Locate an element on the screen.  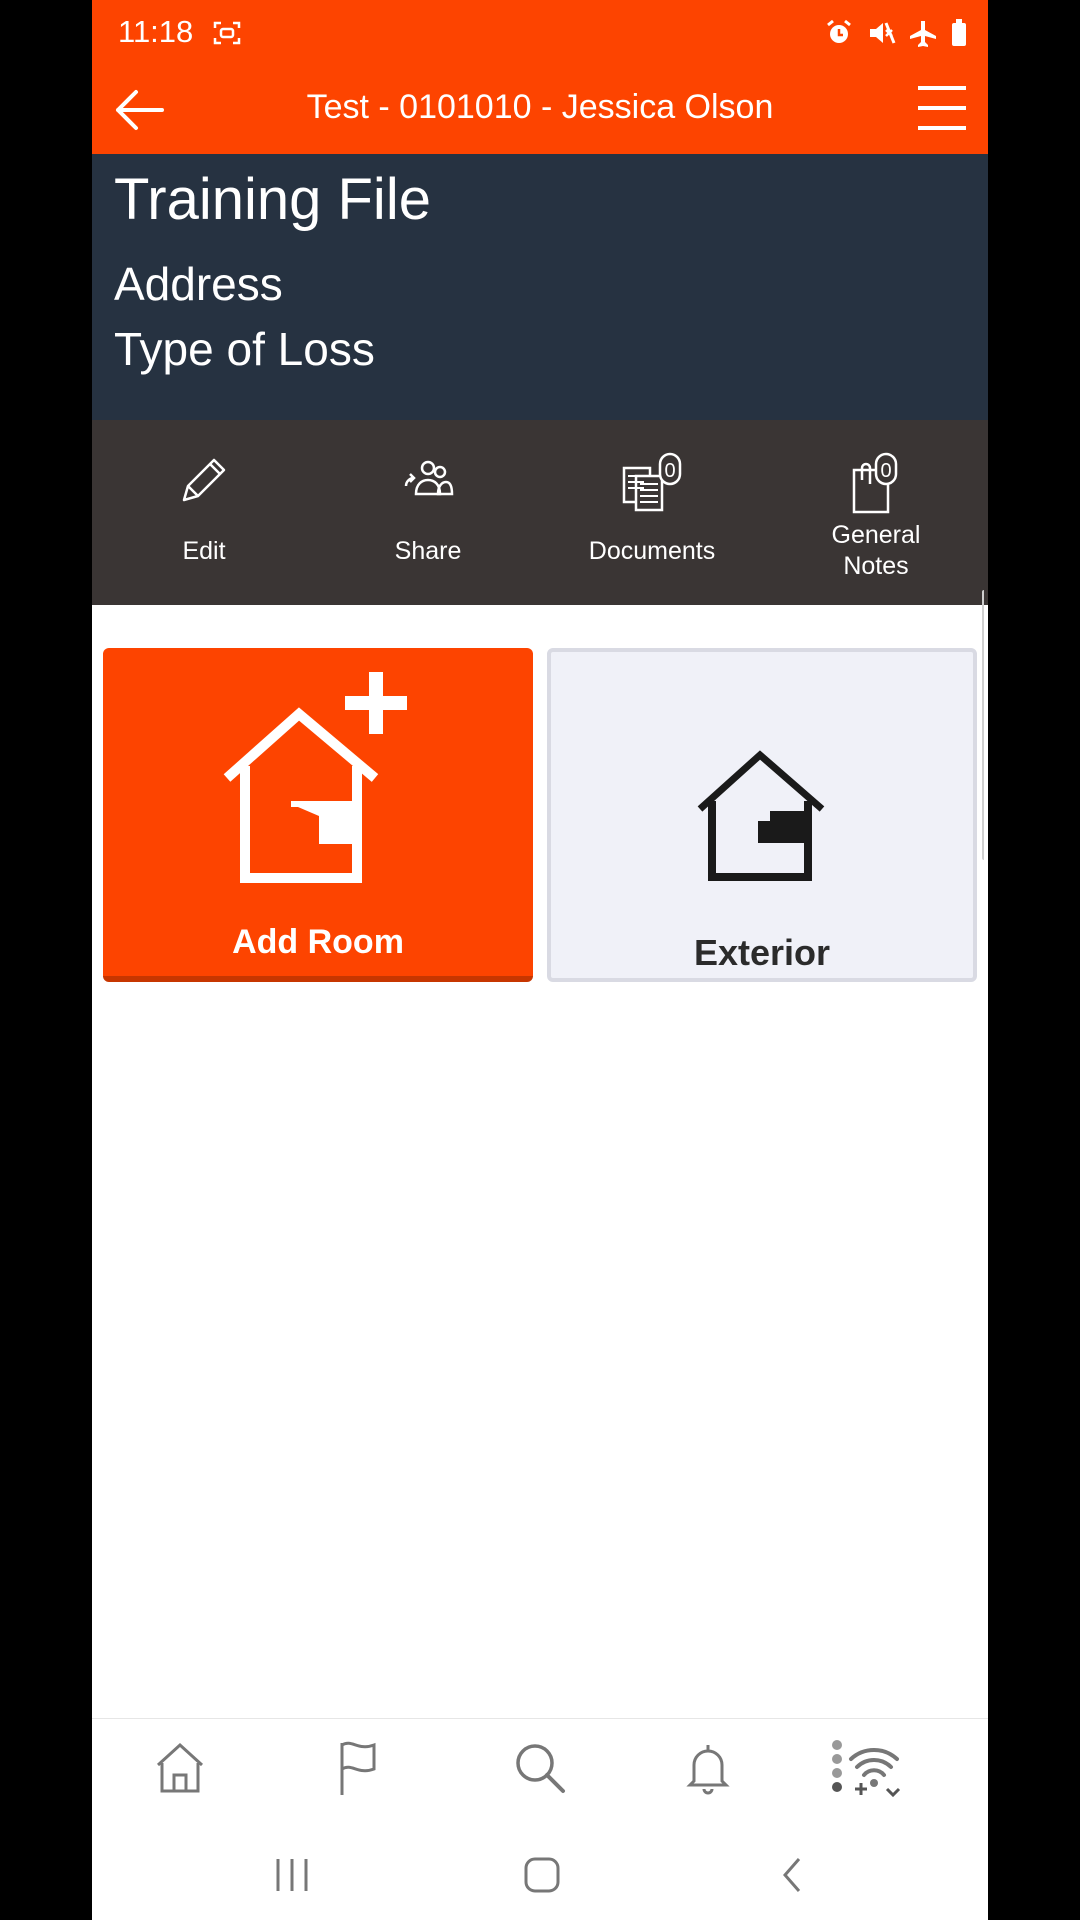
alarm-icon is located at coordinates (839, 35).